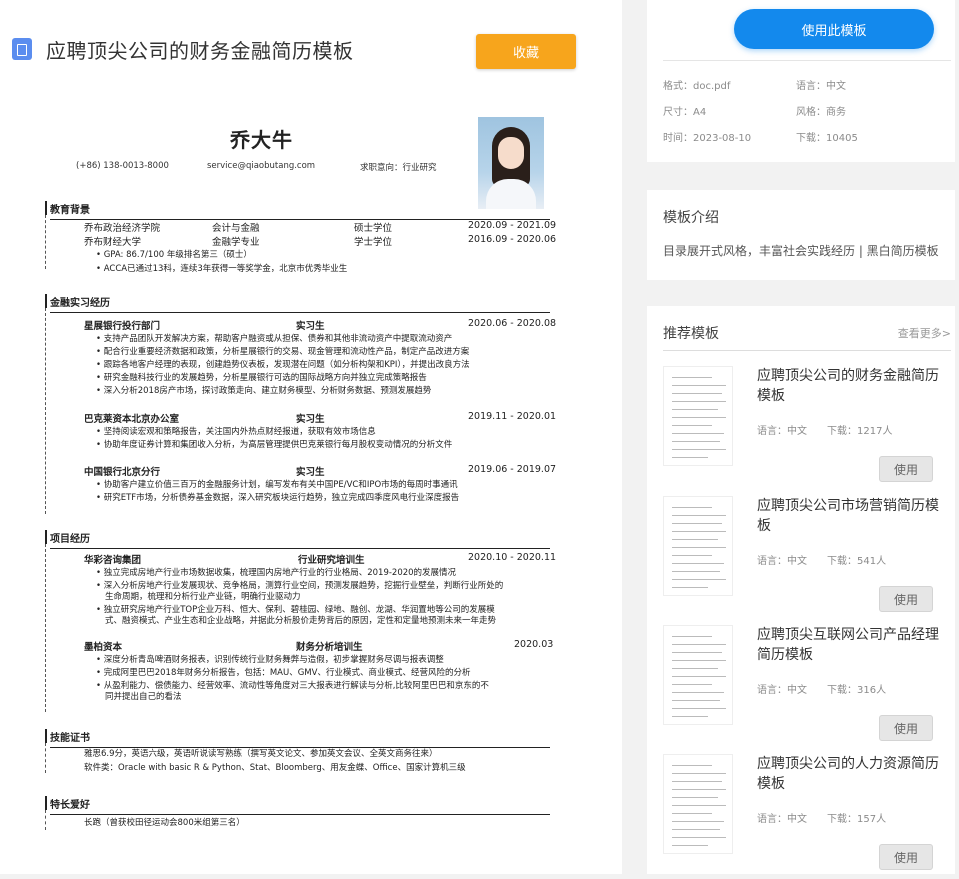 The height and width of the screenshot is (879, 959). Describe the element at coordinates (924, 333) in the screenshot. I see `view-more-link: 查看更多>` at that location.